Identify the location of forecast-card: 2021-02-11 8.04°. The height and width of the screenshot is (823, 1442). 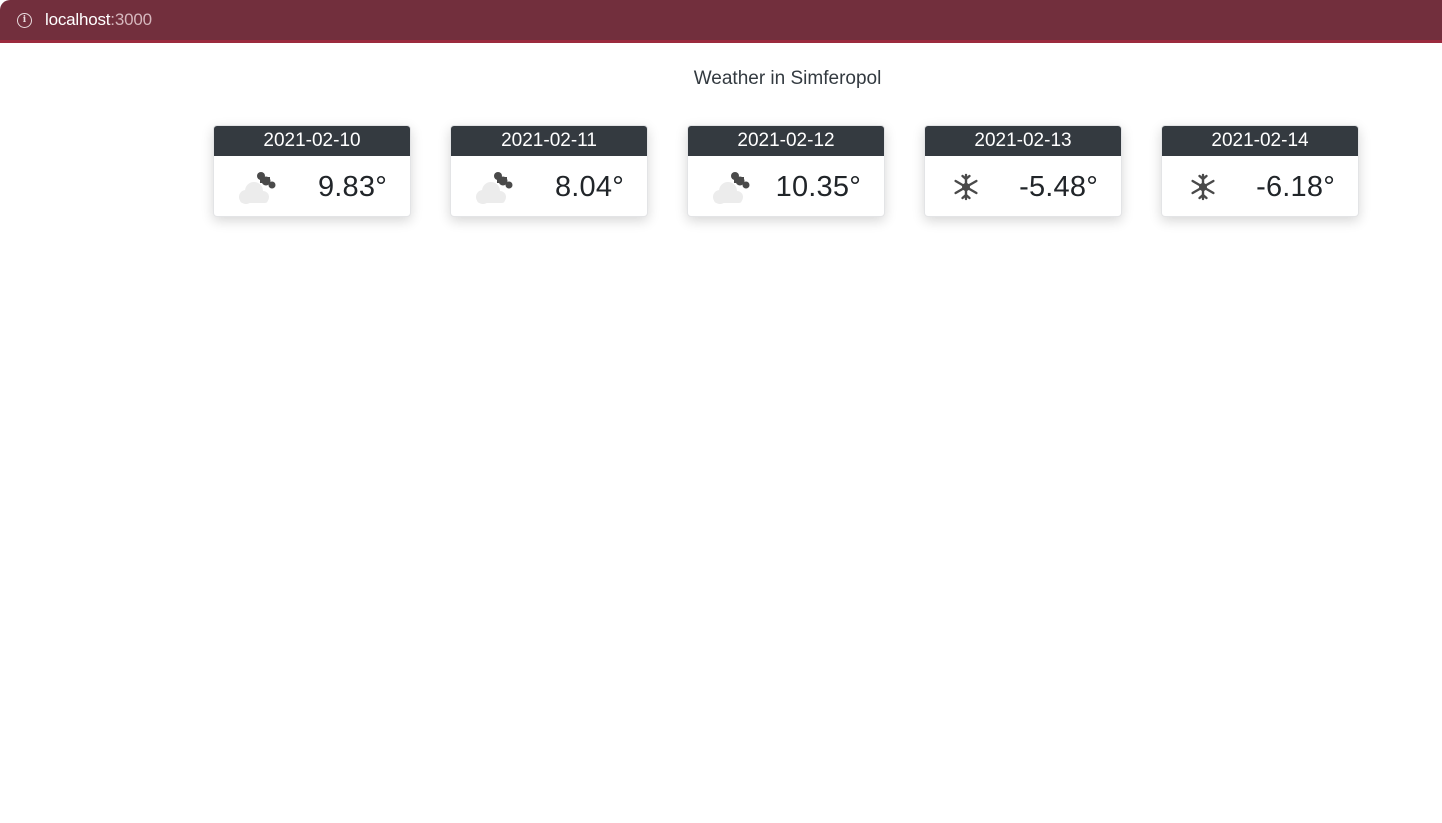
(549, 171).